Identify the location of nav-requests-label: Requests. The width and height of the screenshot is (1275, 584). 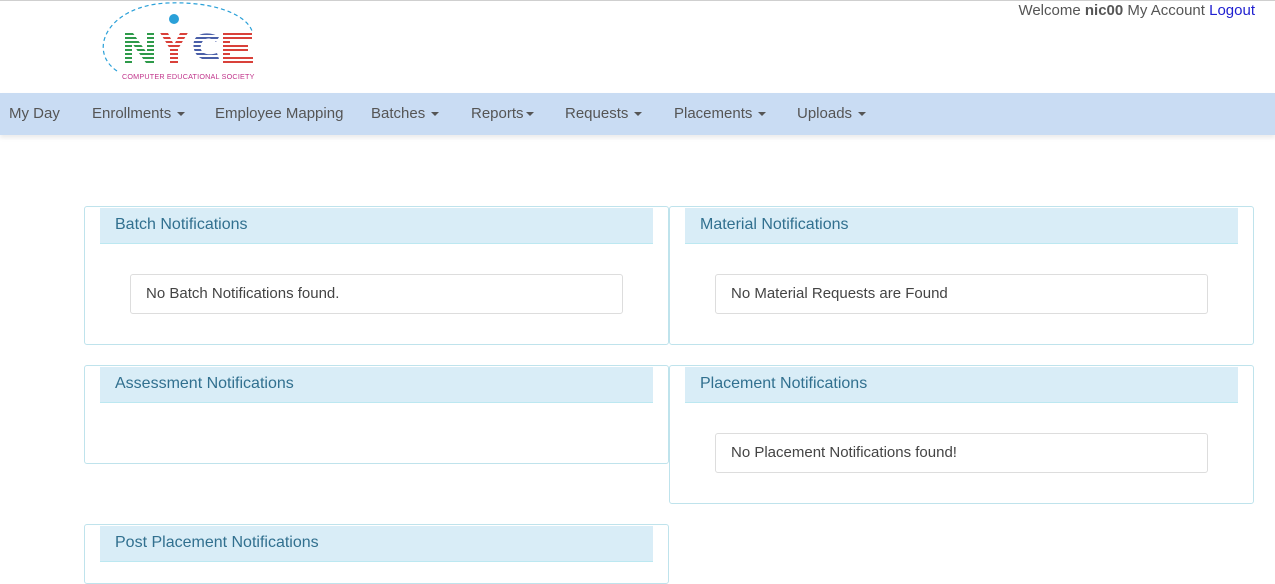
(597, 113).